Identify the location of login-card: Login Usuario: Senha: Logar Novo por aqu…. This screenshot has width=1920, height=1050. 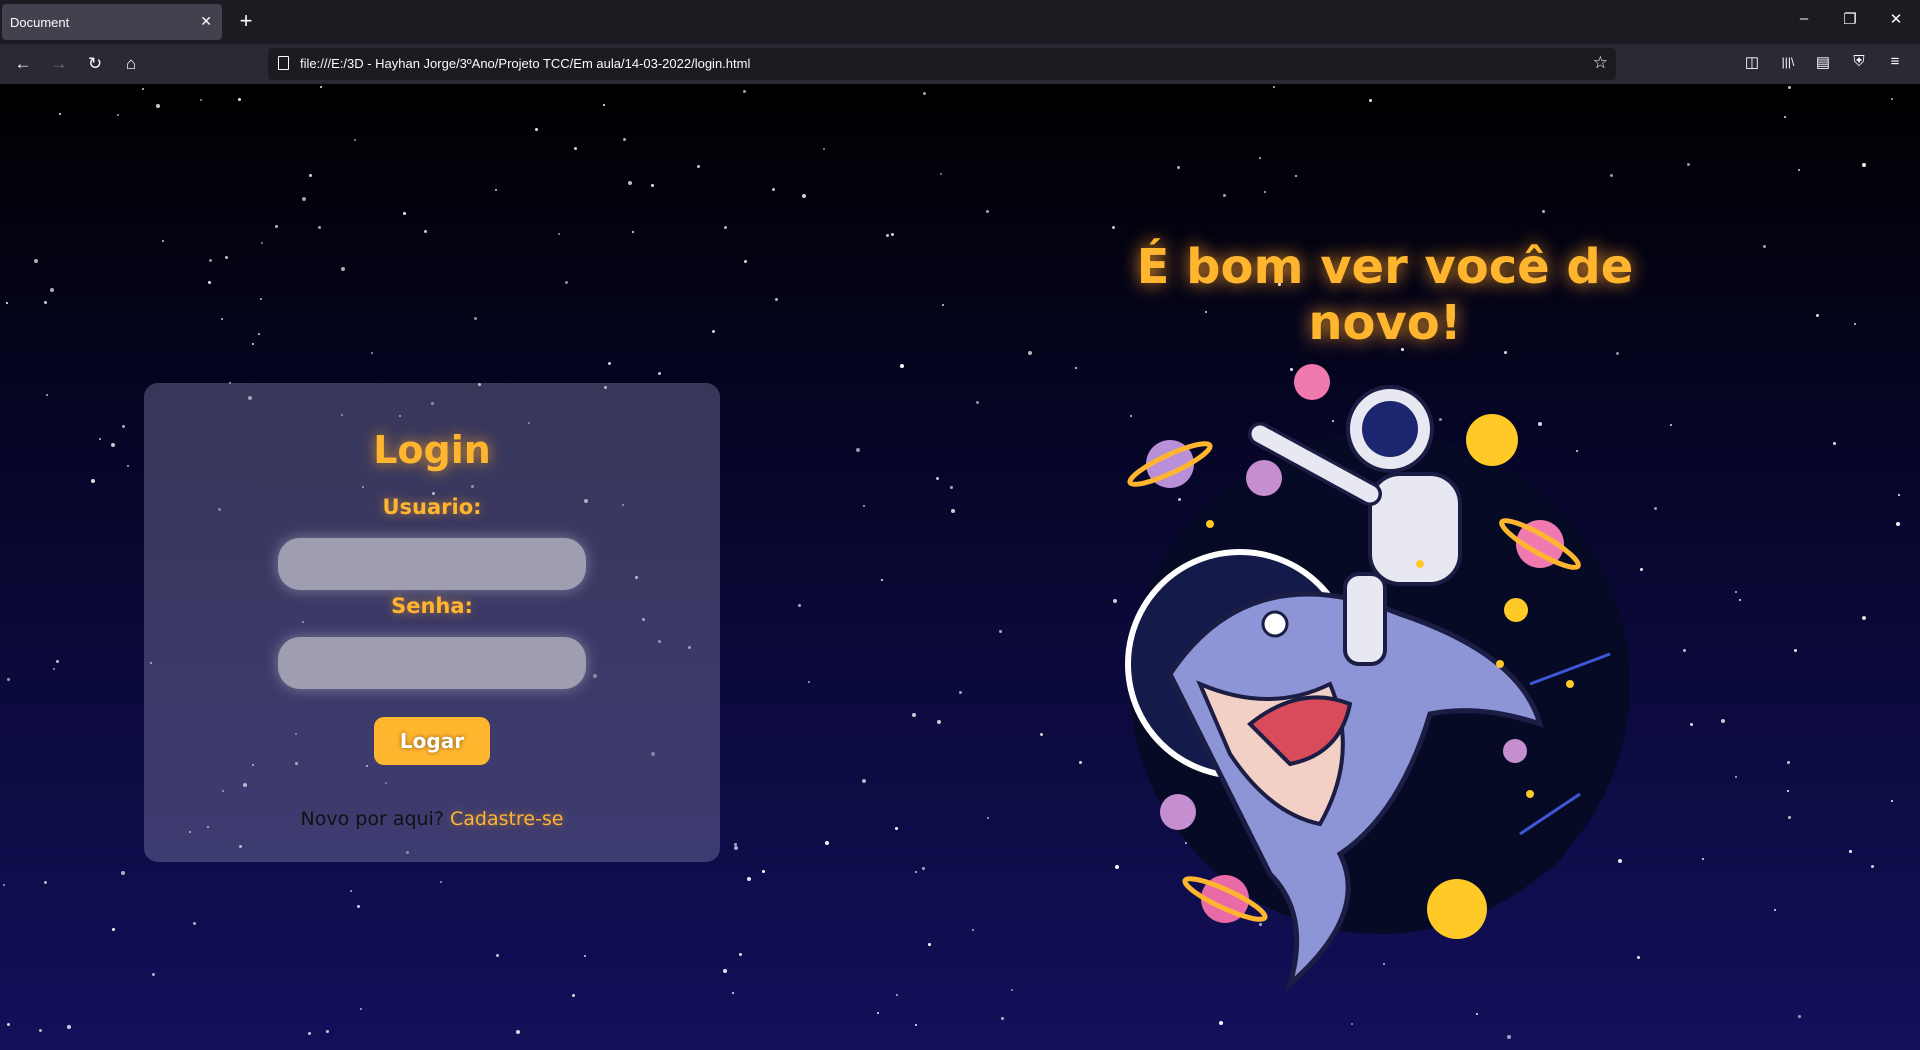
(432, 622).